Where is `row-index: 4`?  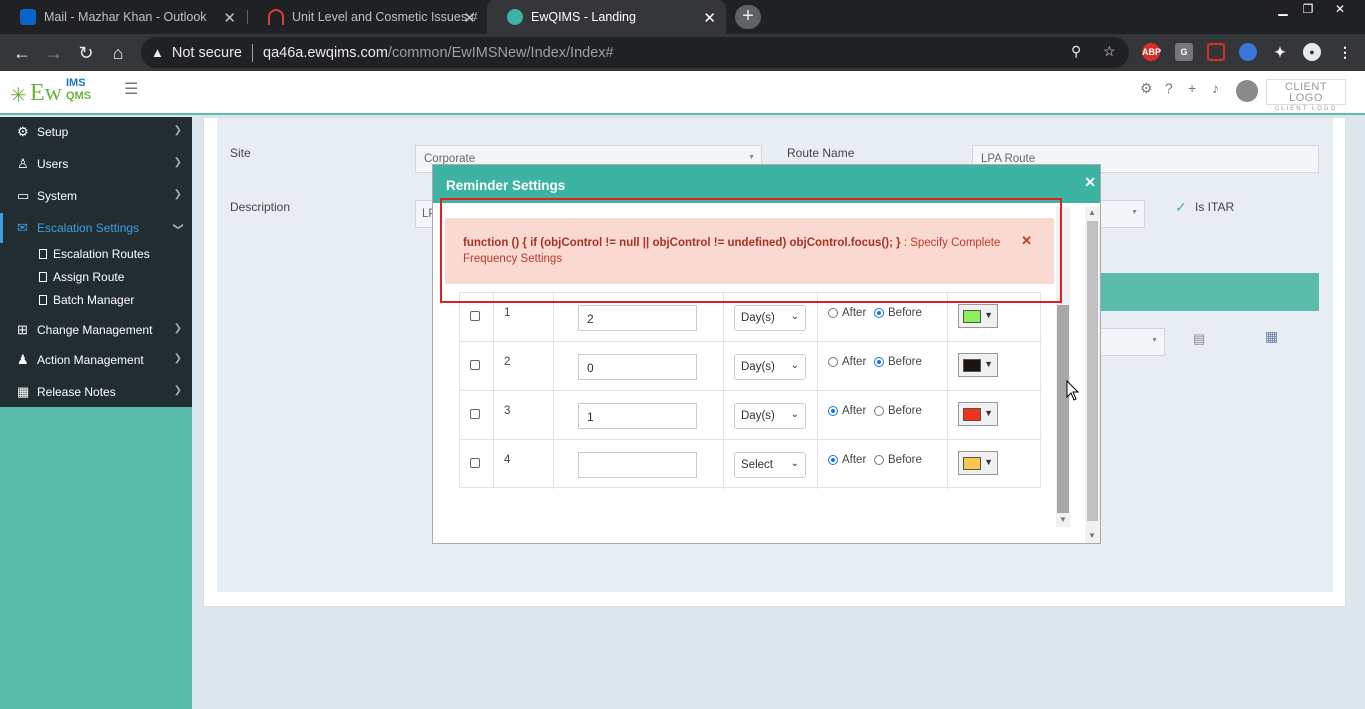 row-index: 4 is located at coordinates (507, 460).